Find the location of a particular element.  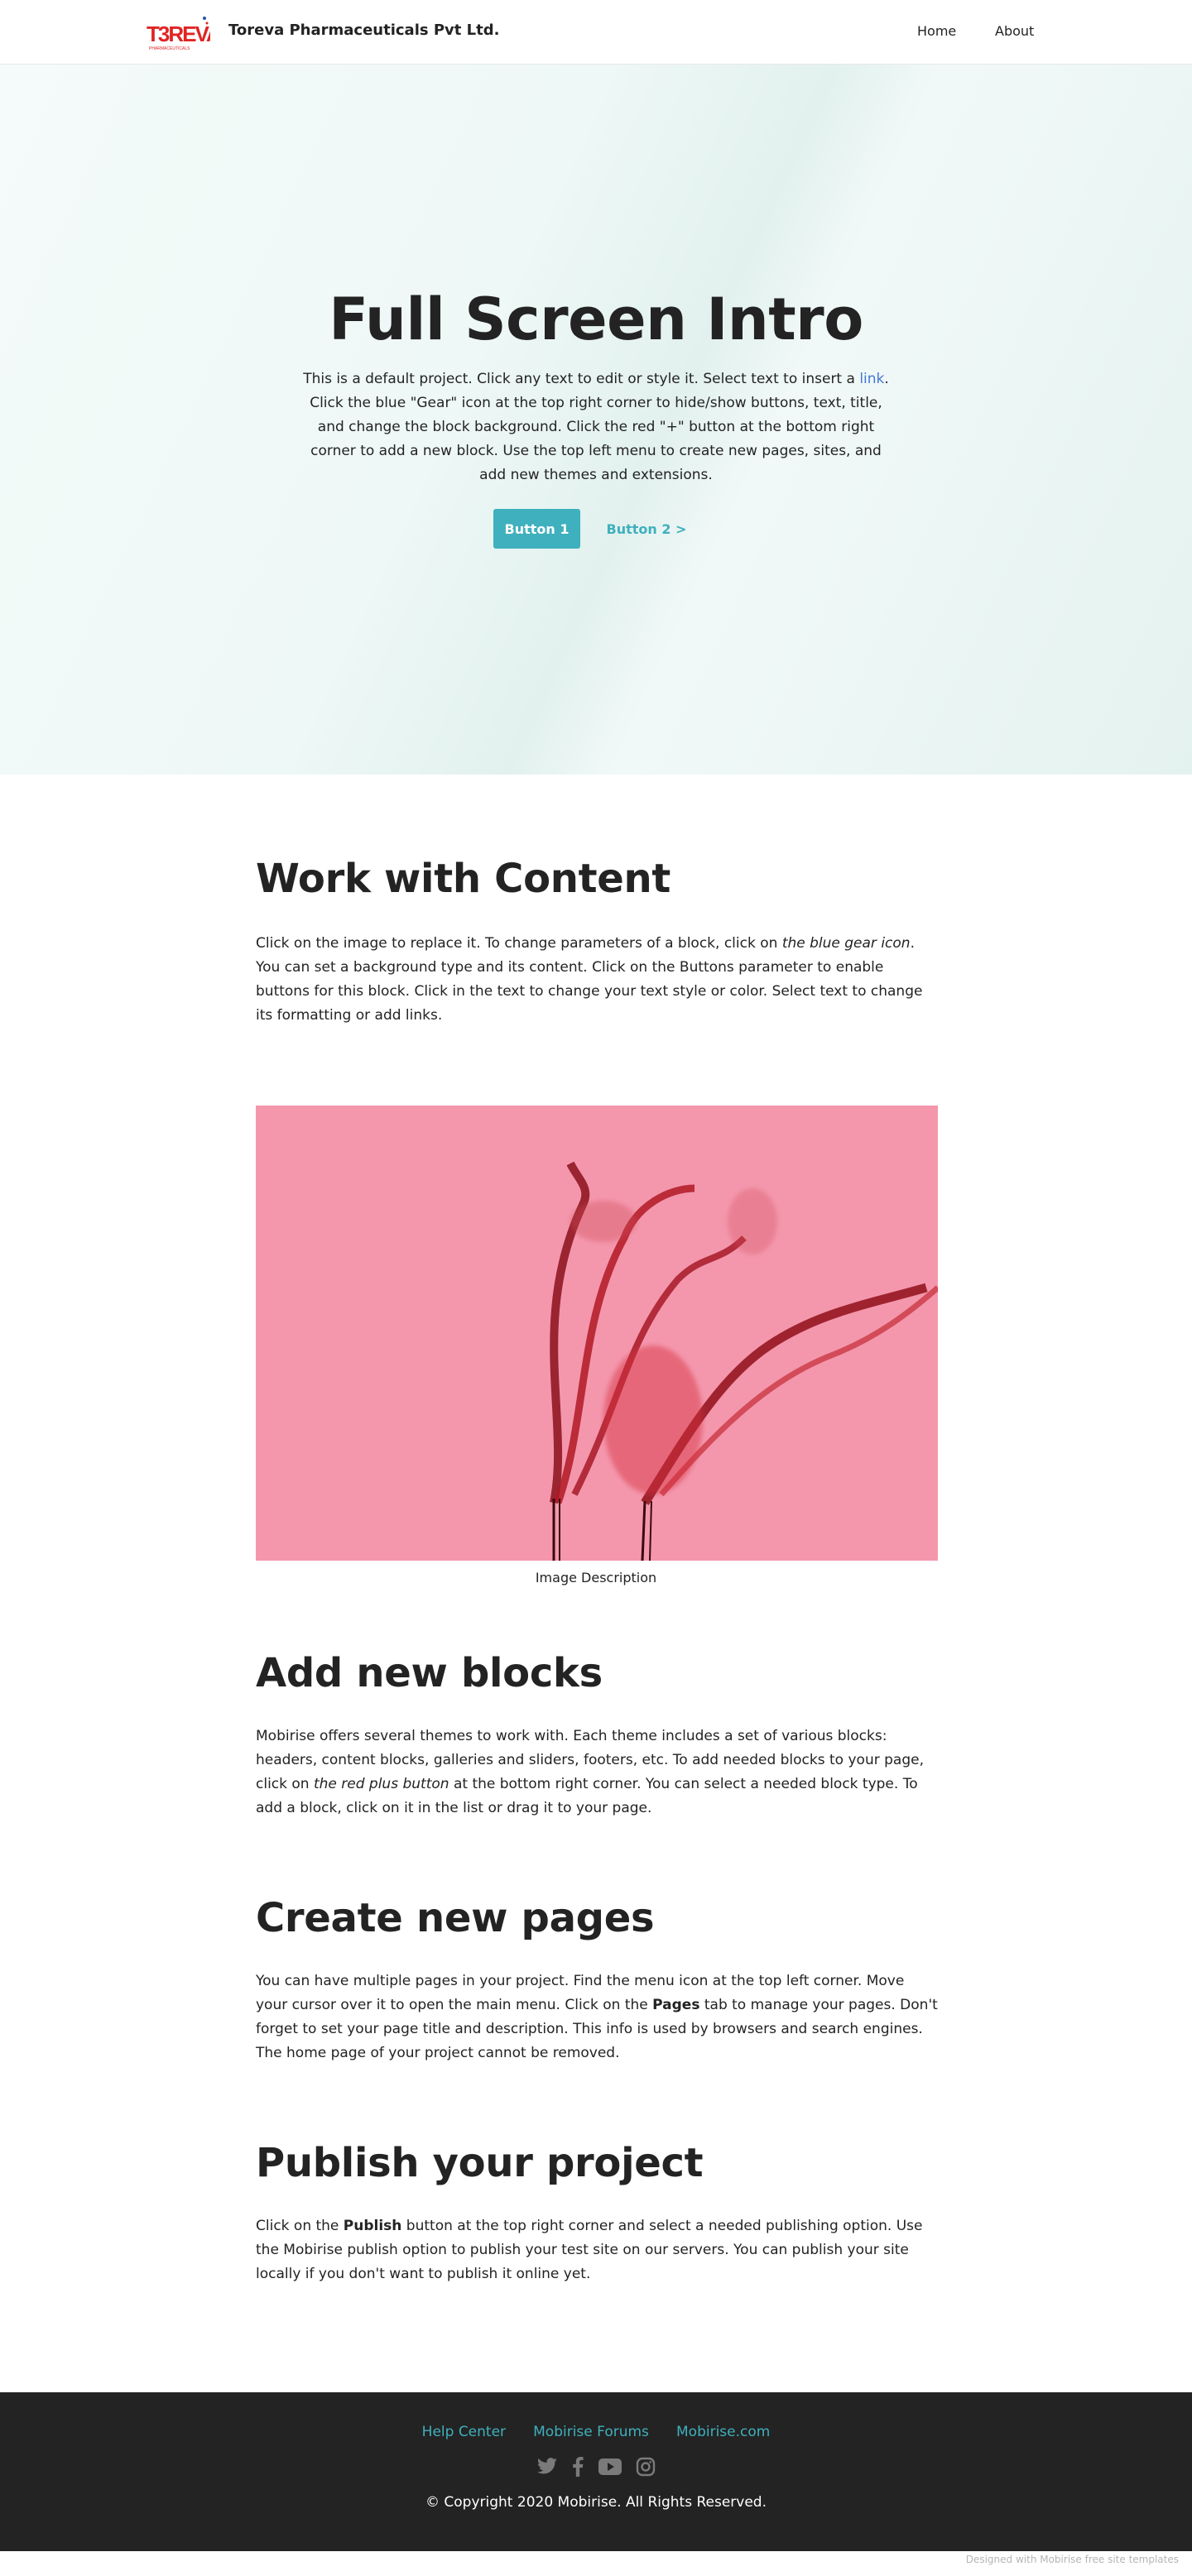

button-1: Button 1 is located at coordinates (536, 529).